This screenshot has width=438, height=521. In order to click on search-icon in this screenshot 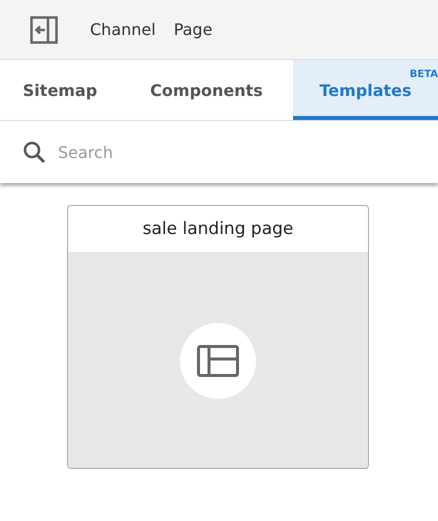, I will do `click(34, 152)`.